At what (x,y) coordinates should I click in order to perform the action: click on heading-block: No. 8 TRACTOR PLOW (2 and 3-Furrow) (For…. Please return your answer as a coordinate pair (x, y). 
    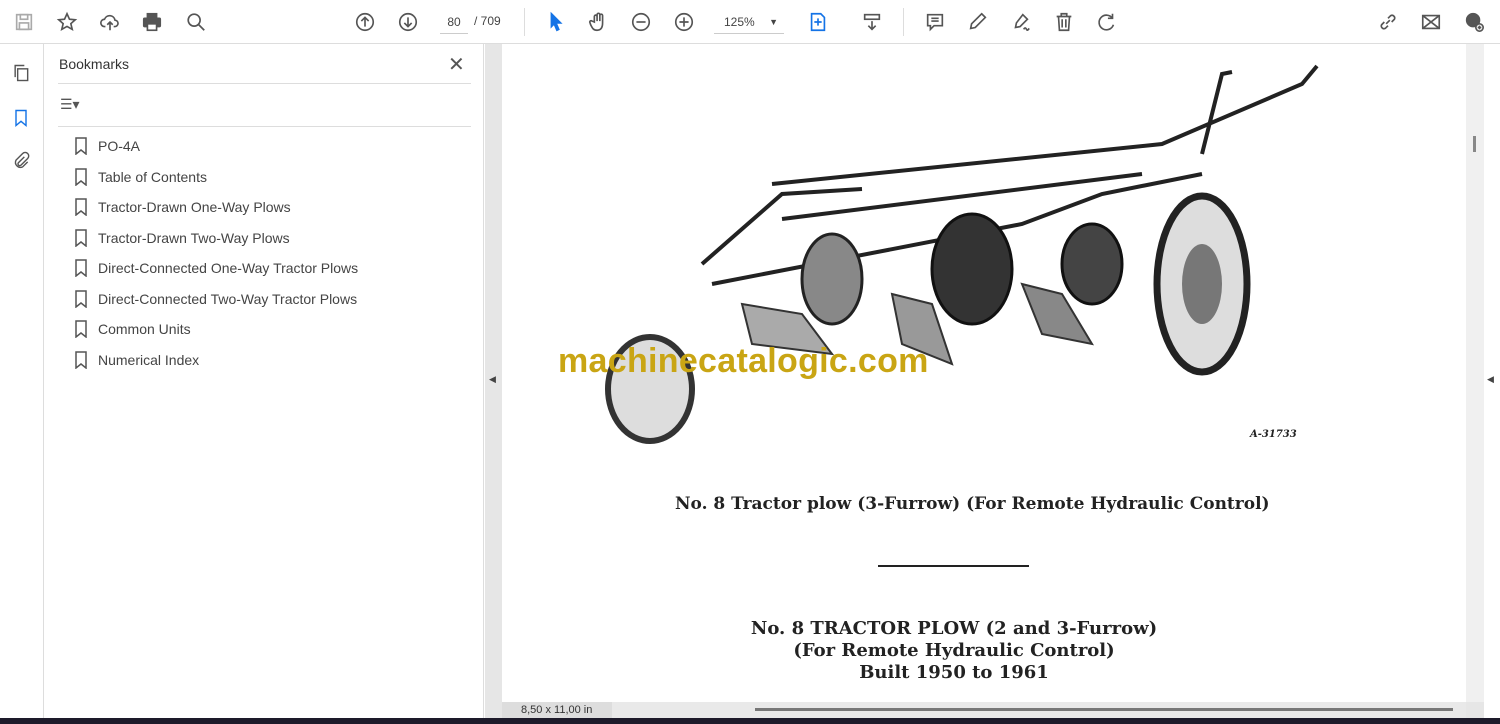
    Looking at the image, I should click on (954, 651).